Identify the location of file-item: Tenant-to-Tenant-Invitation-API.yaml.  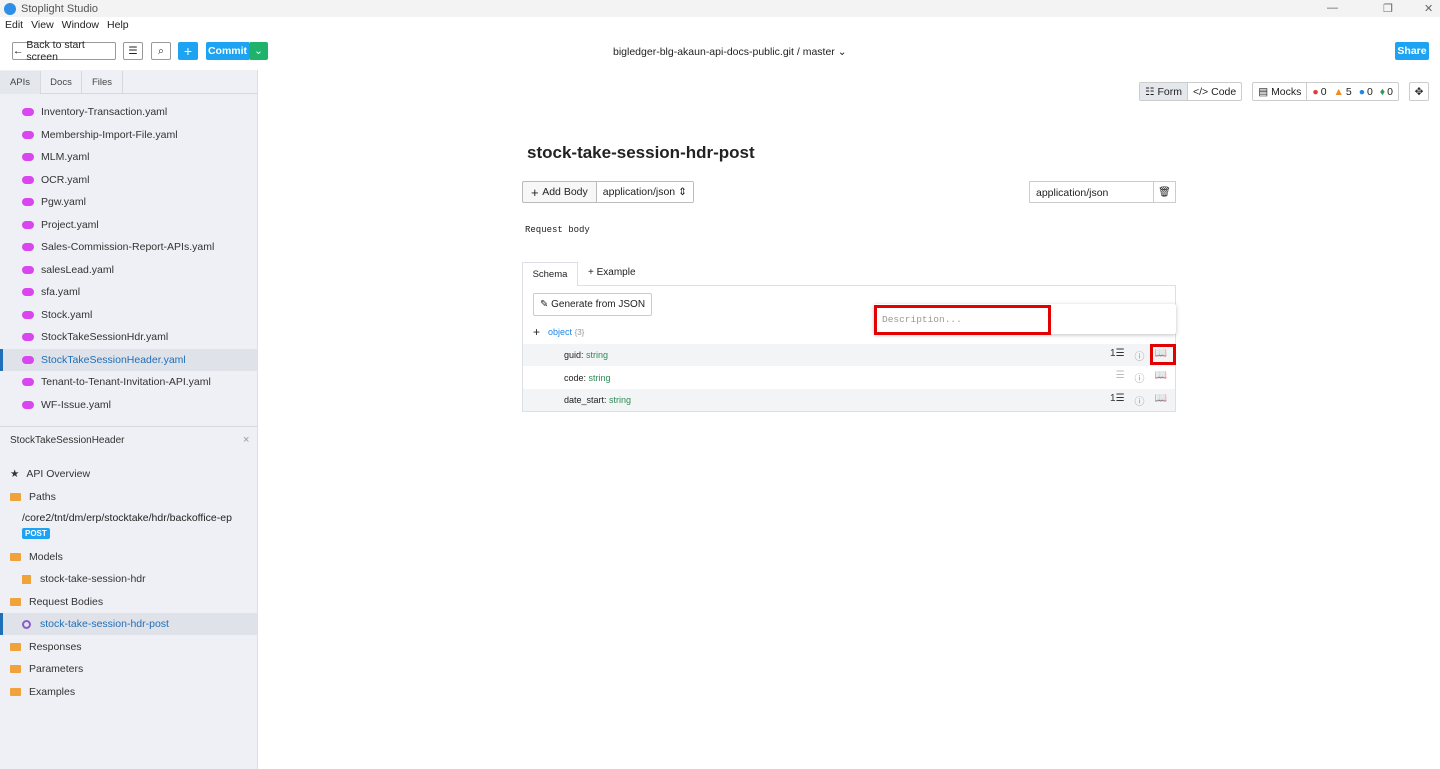
(128, 382).